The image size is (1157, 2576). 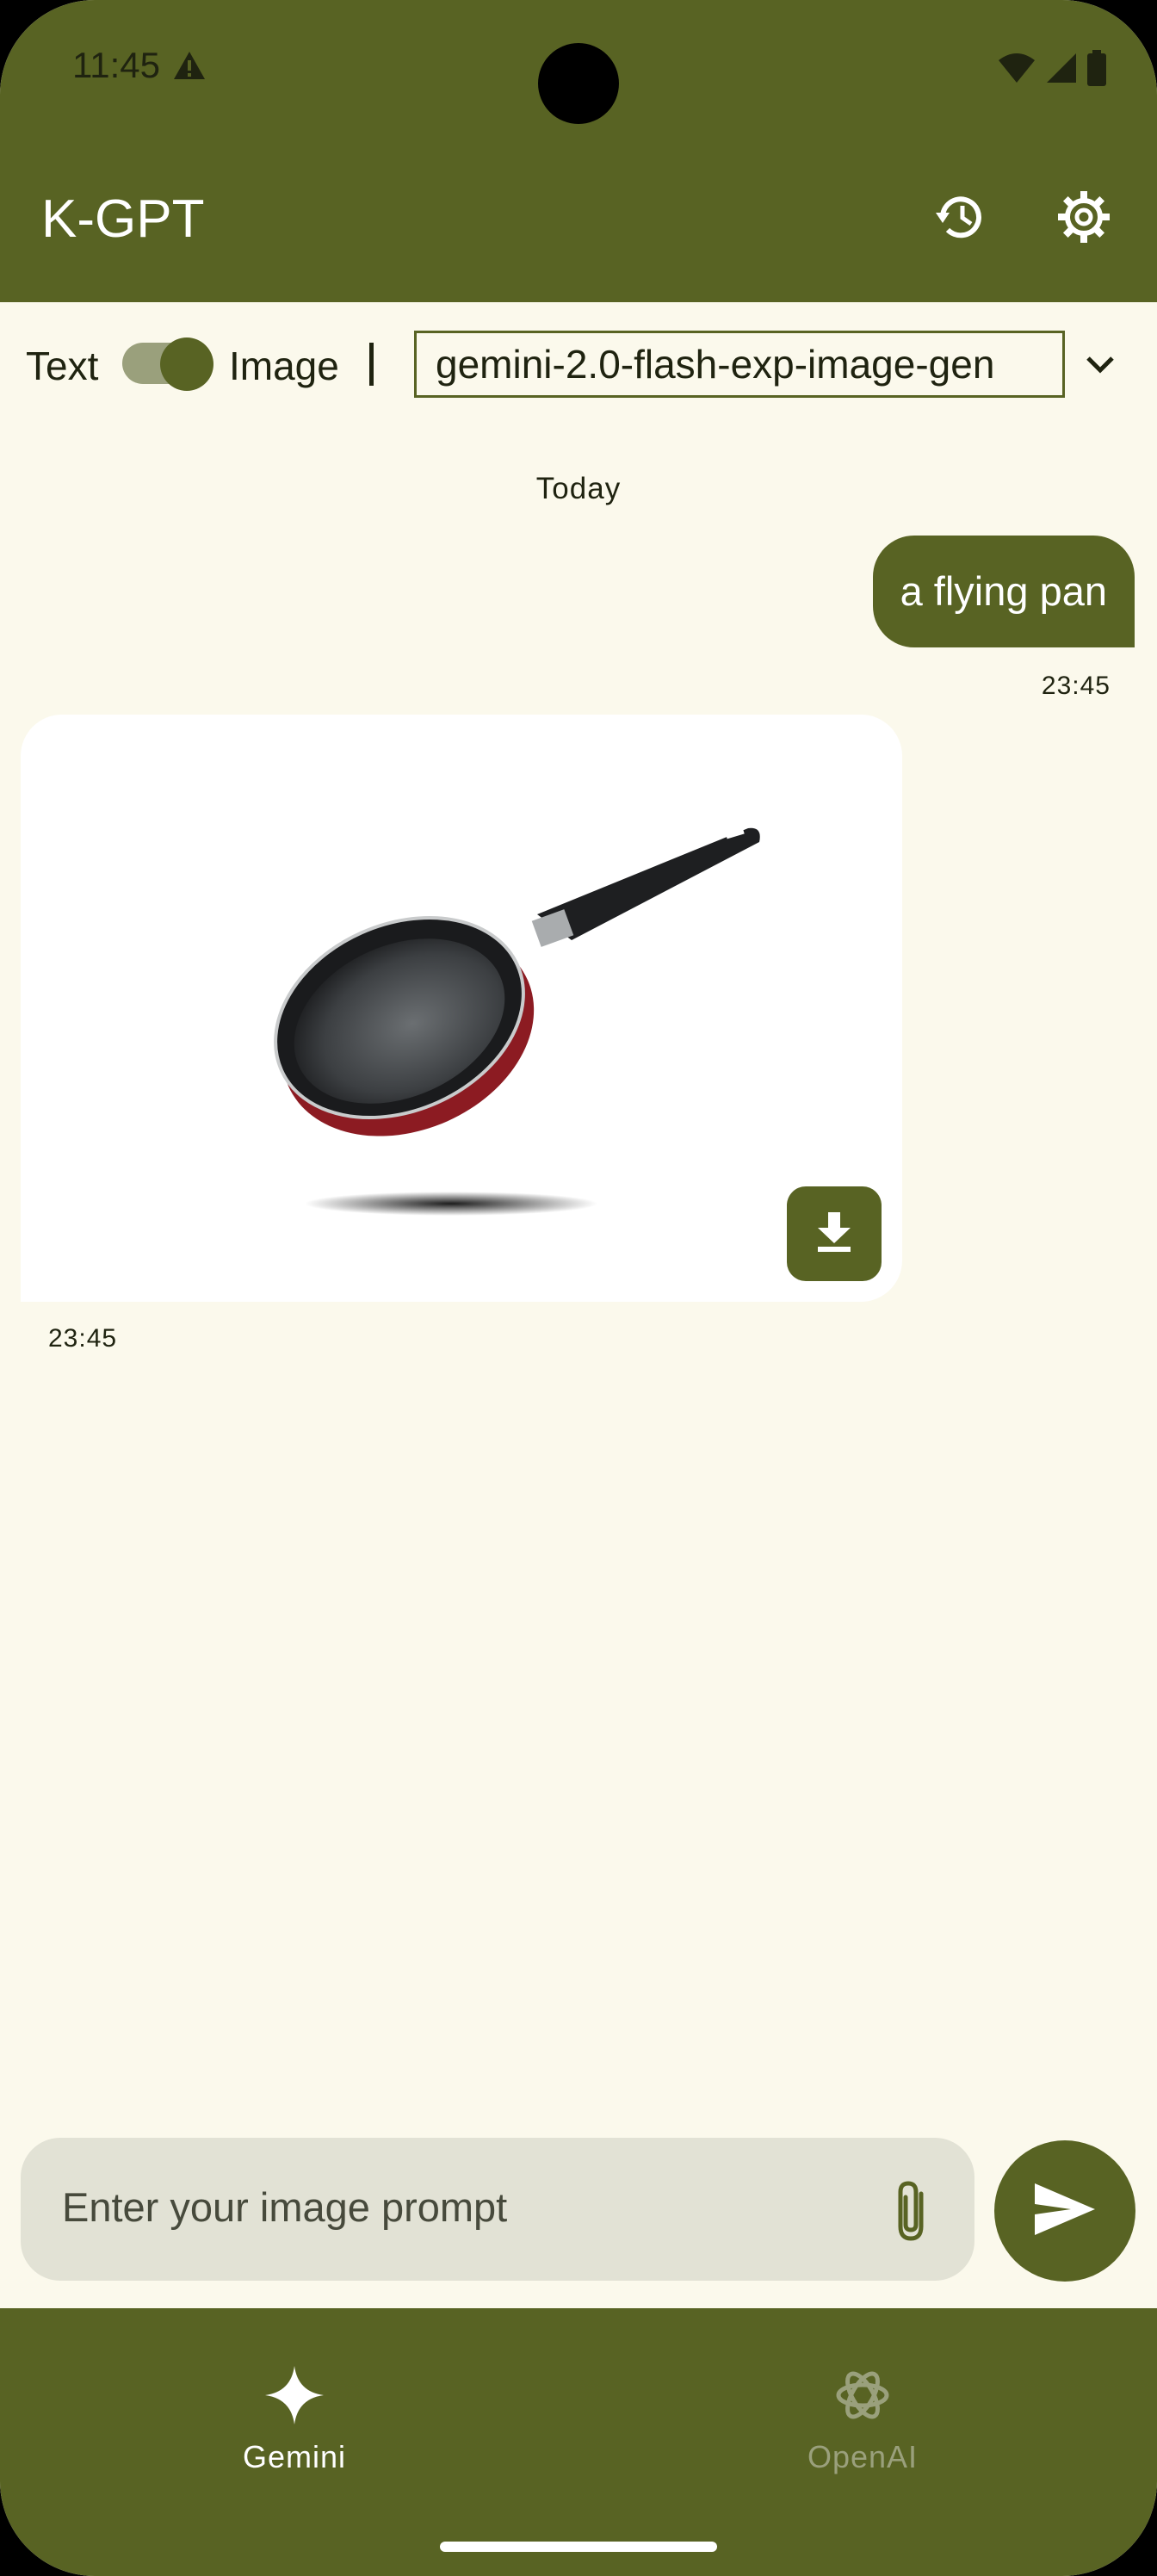 I want to click on nav-item-openai: OpenAI, so click(x=862, y=2419).